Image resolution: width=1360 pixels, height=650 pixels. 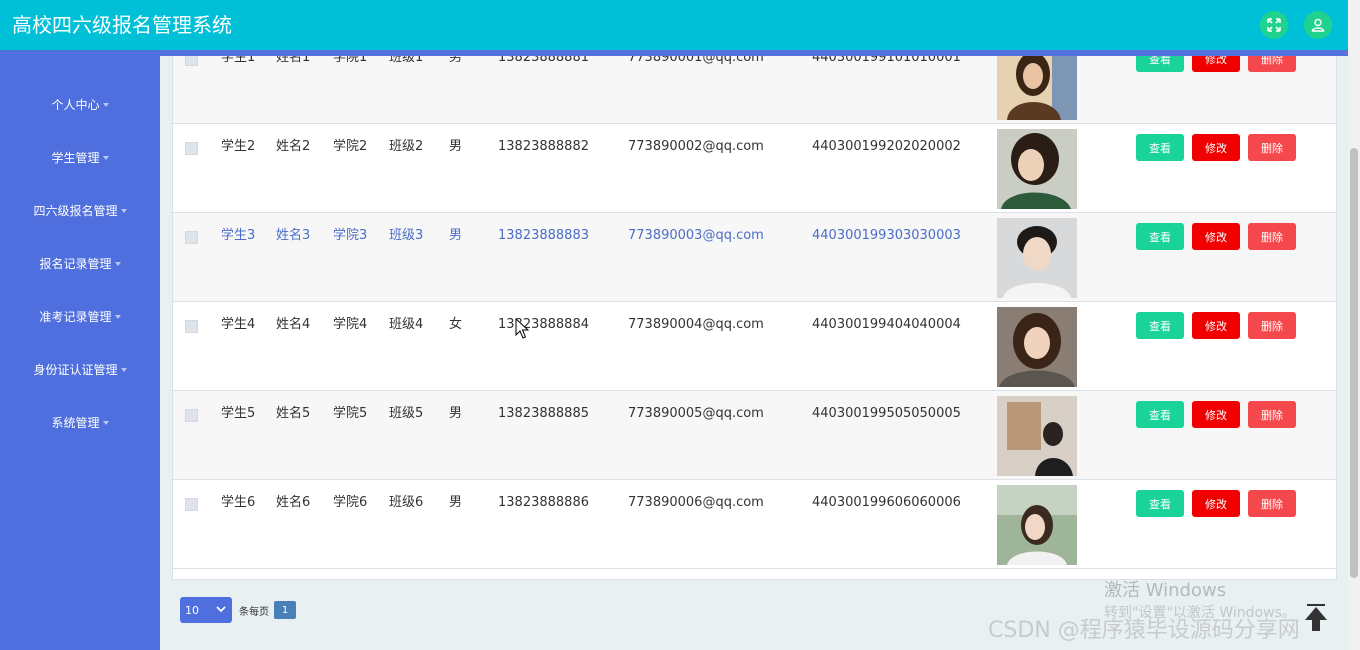 What do you see at coordinates (1274, 25) in the screenshot?
I see `fullscreen-button` at bounding box center [1274, 25].